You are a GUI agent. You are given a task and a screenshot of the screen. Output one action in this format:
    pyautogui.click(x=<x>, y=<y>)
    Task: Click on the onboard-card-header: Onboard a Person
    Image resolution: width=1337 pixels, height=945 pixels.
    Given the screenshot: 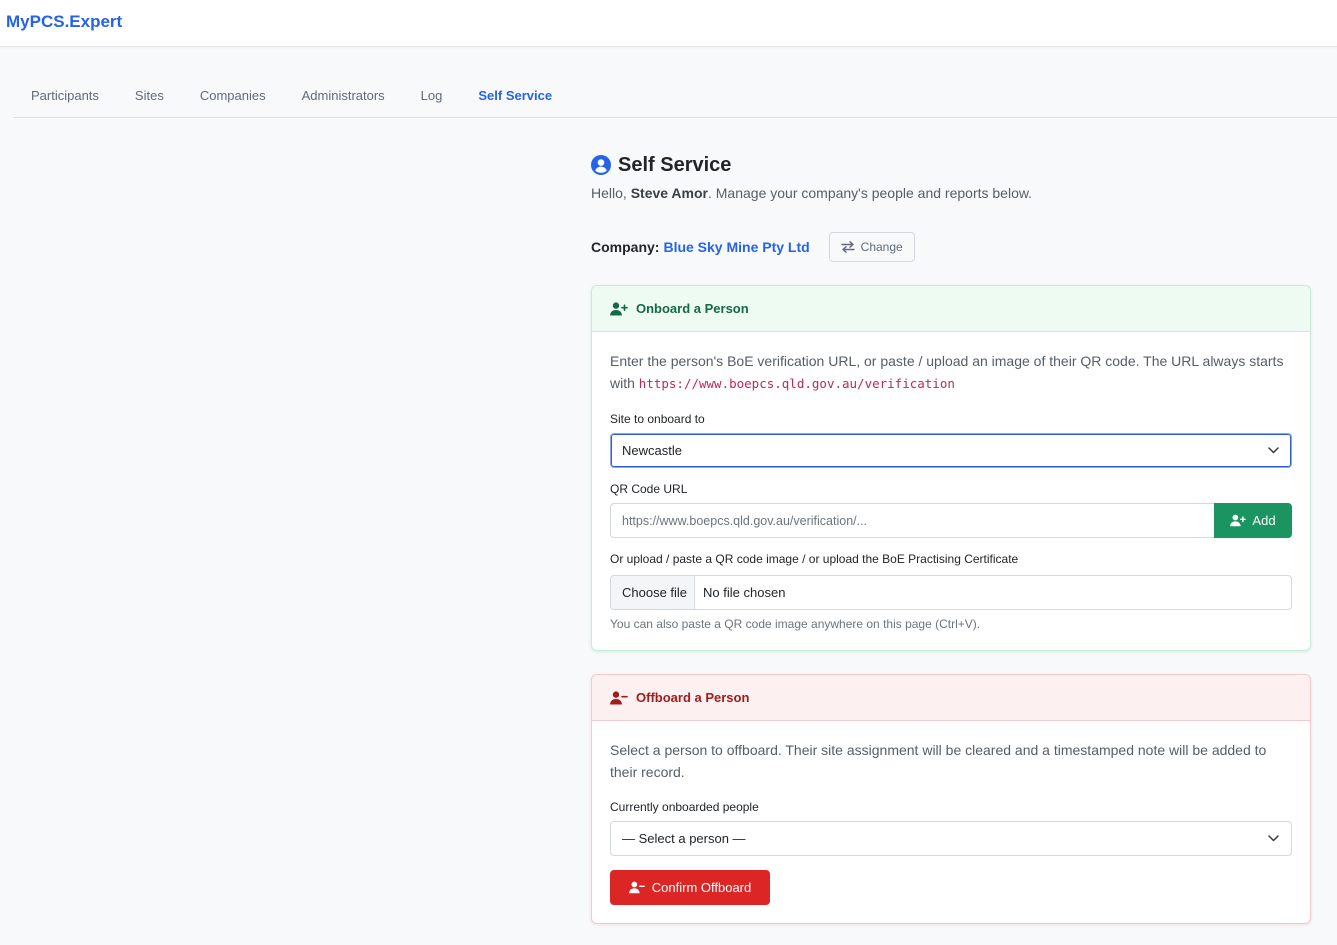 What is the action you would take?
    pyautogui.click(x=951, y=309)
    